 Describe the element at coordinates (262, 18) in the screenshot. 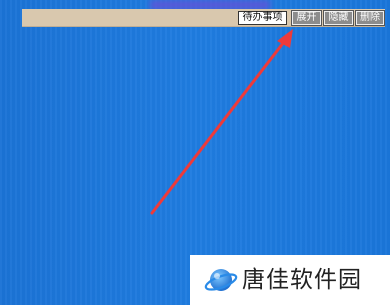

I see `todo-button: 待办事项` at that location.